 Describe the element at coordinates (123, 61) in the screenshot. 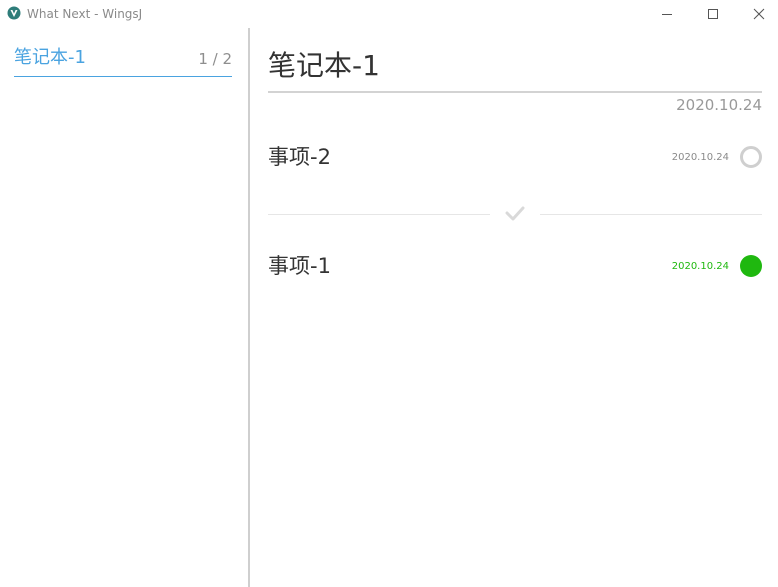

I see `notebook-item: 笔记本-1 1 / 2` at that location.